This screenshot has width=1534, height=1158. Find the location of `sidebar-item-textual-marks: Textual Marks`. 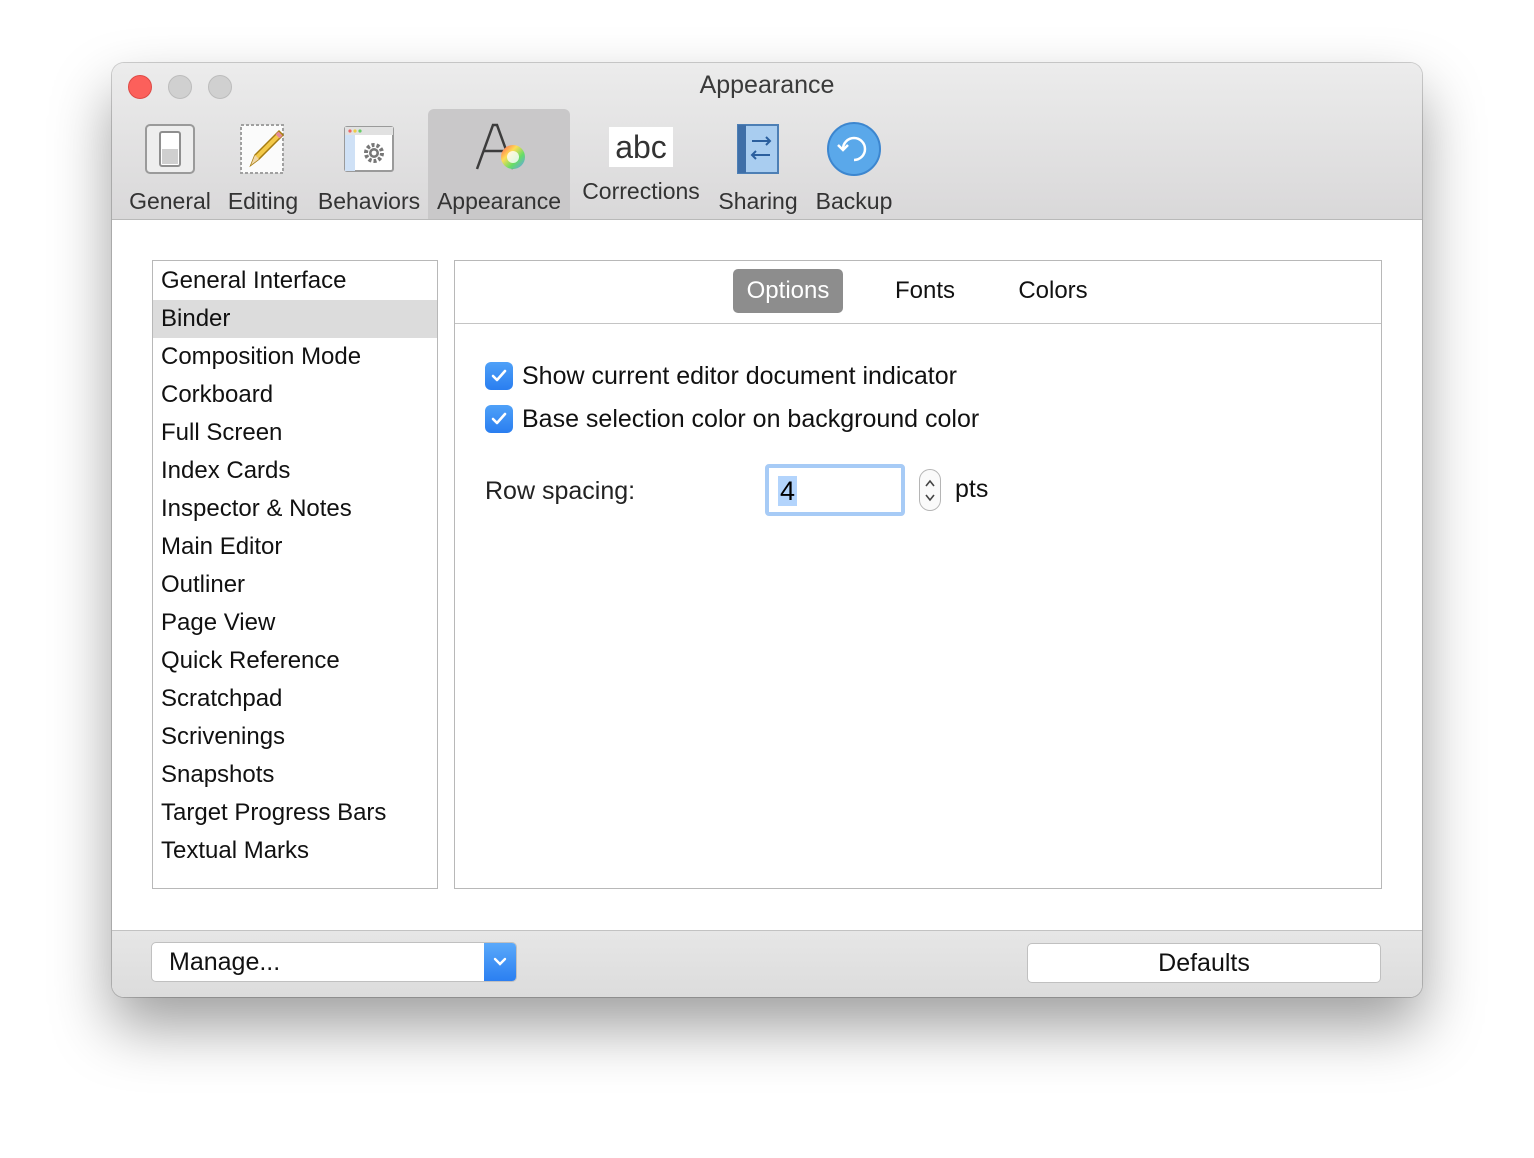

sidebar-item-textual-marks: Textual Marks is located at coordinates (295, 851).